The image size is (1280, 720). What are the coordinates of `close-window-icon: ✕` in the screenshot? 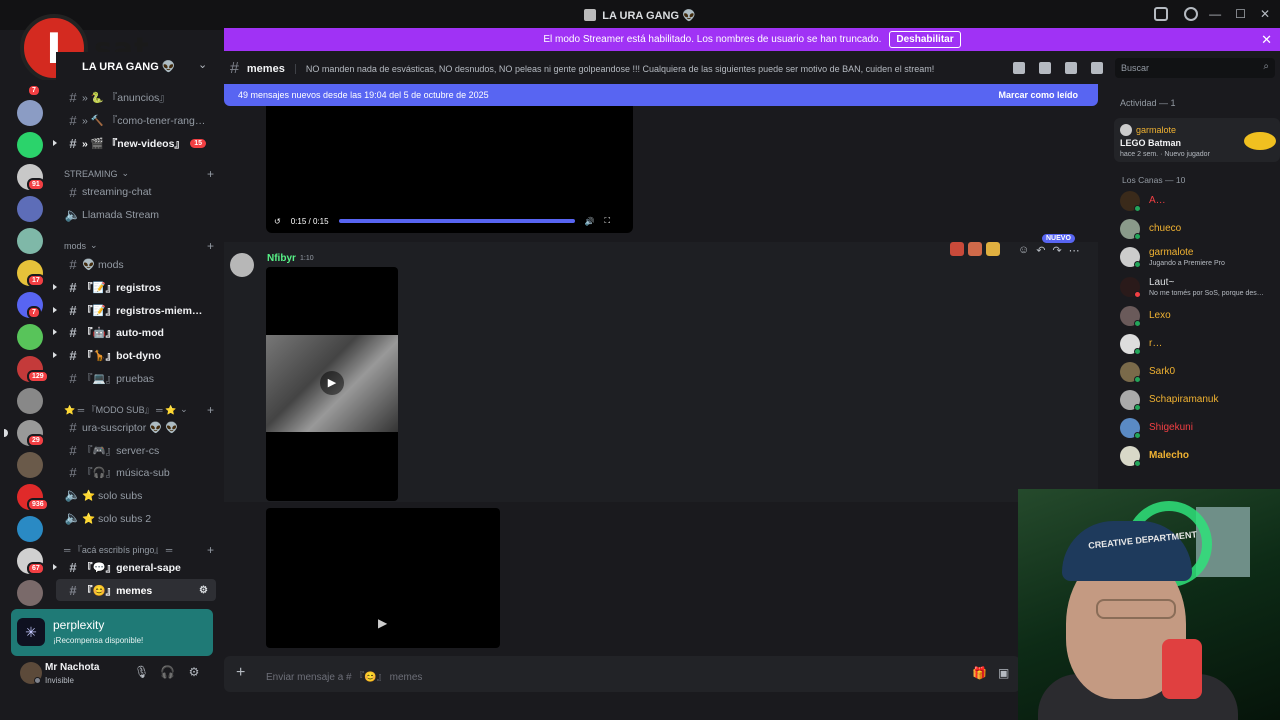 It's located at (1265, 14).